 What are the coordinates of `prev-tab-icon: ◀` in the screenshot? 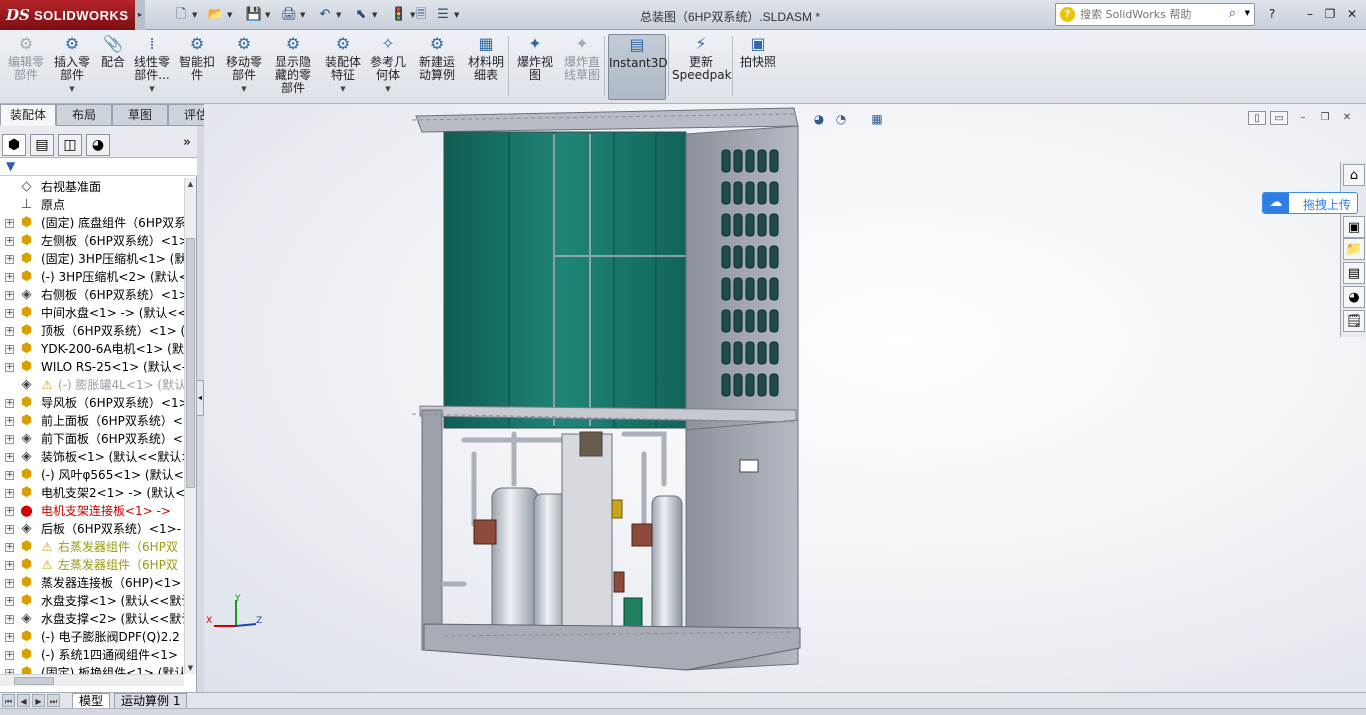 It's located at (23, 700).